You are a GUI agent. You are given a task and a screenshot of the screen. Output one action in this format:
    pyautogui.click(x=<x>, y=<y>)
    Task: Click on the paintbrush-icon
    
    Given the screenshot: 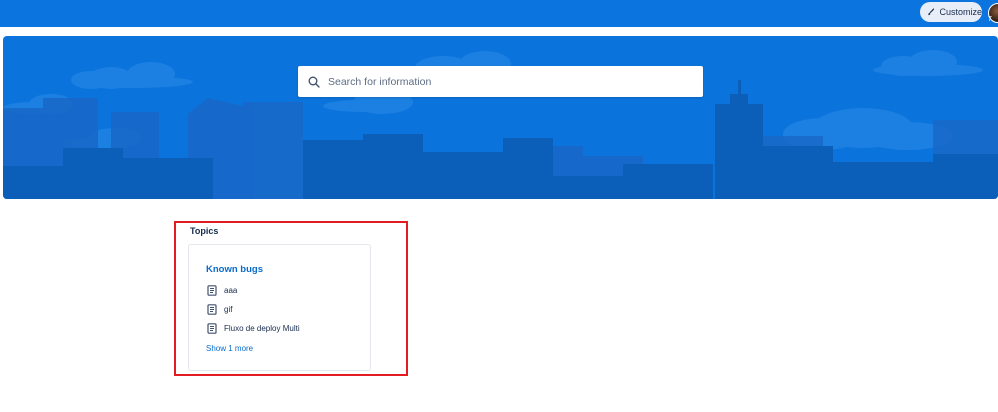 What is the action you would take?
    pyautogui.click(x=931, y=12)
    